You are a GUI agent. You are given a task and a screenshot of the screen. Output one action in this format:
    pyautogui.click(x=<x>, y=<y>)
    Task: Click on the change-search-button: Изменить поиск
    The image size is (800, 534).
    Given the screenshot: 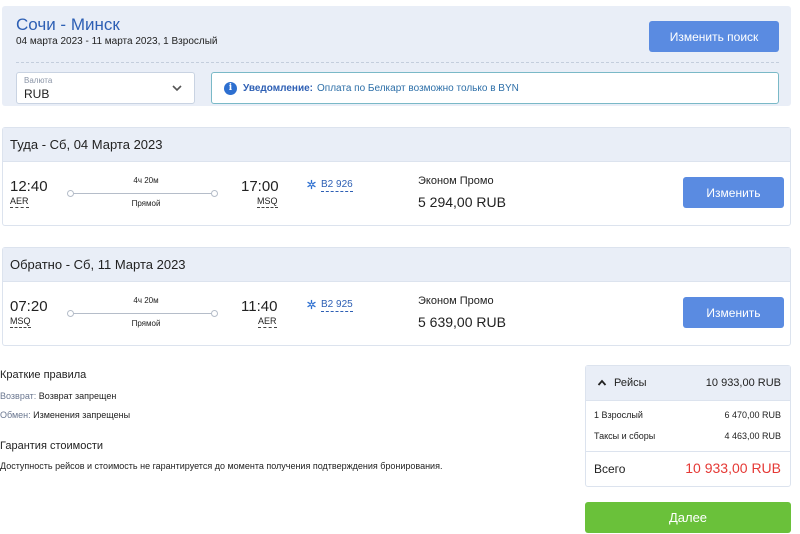 What is the action you would take?
    pyautogui.click(x=714, y=36)
    